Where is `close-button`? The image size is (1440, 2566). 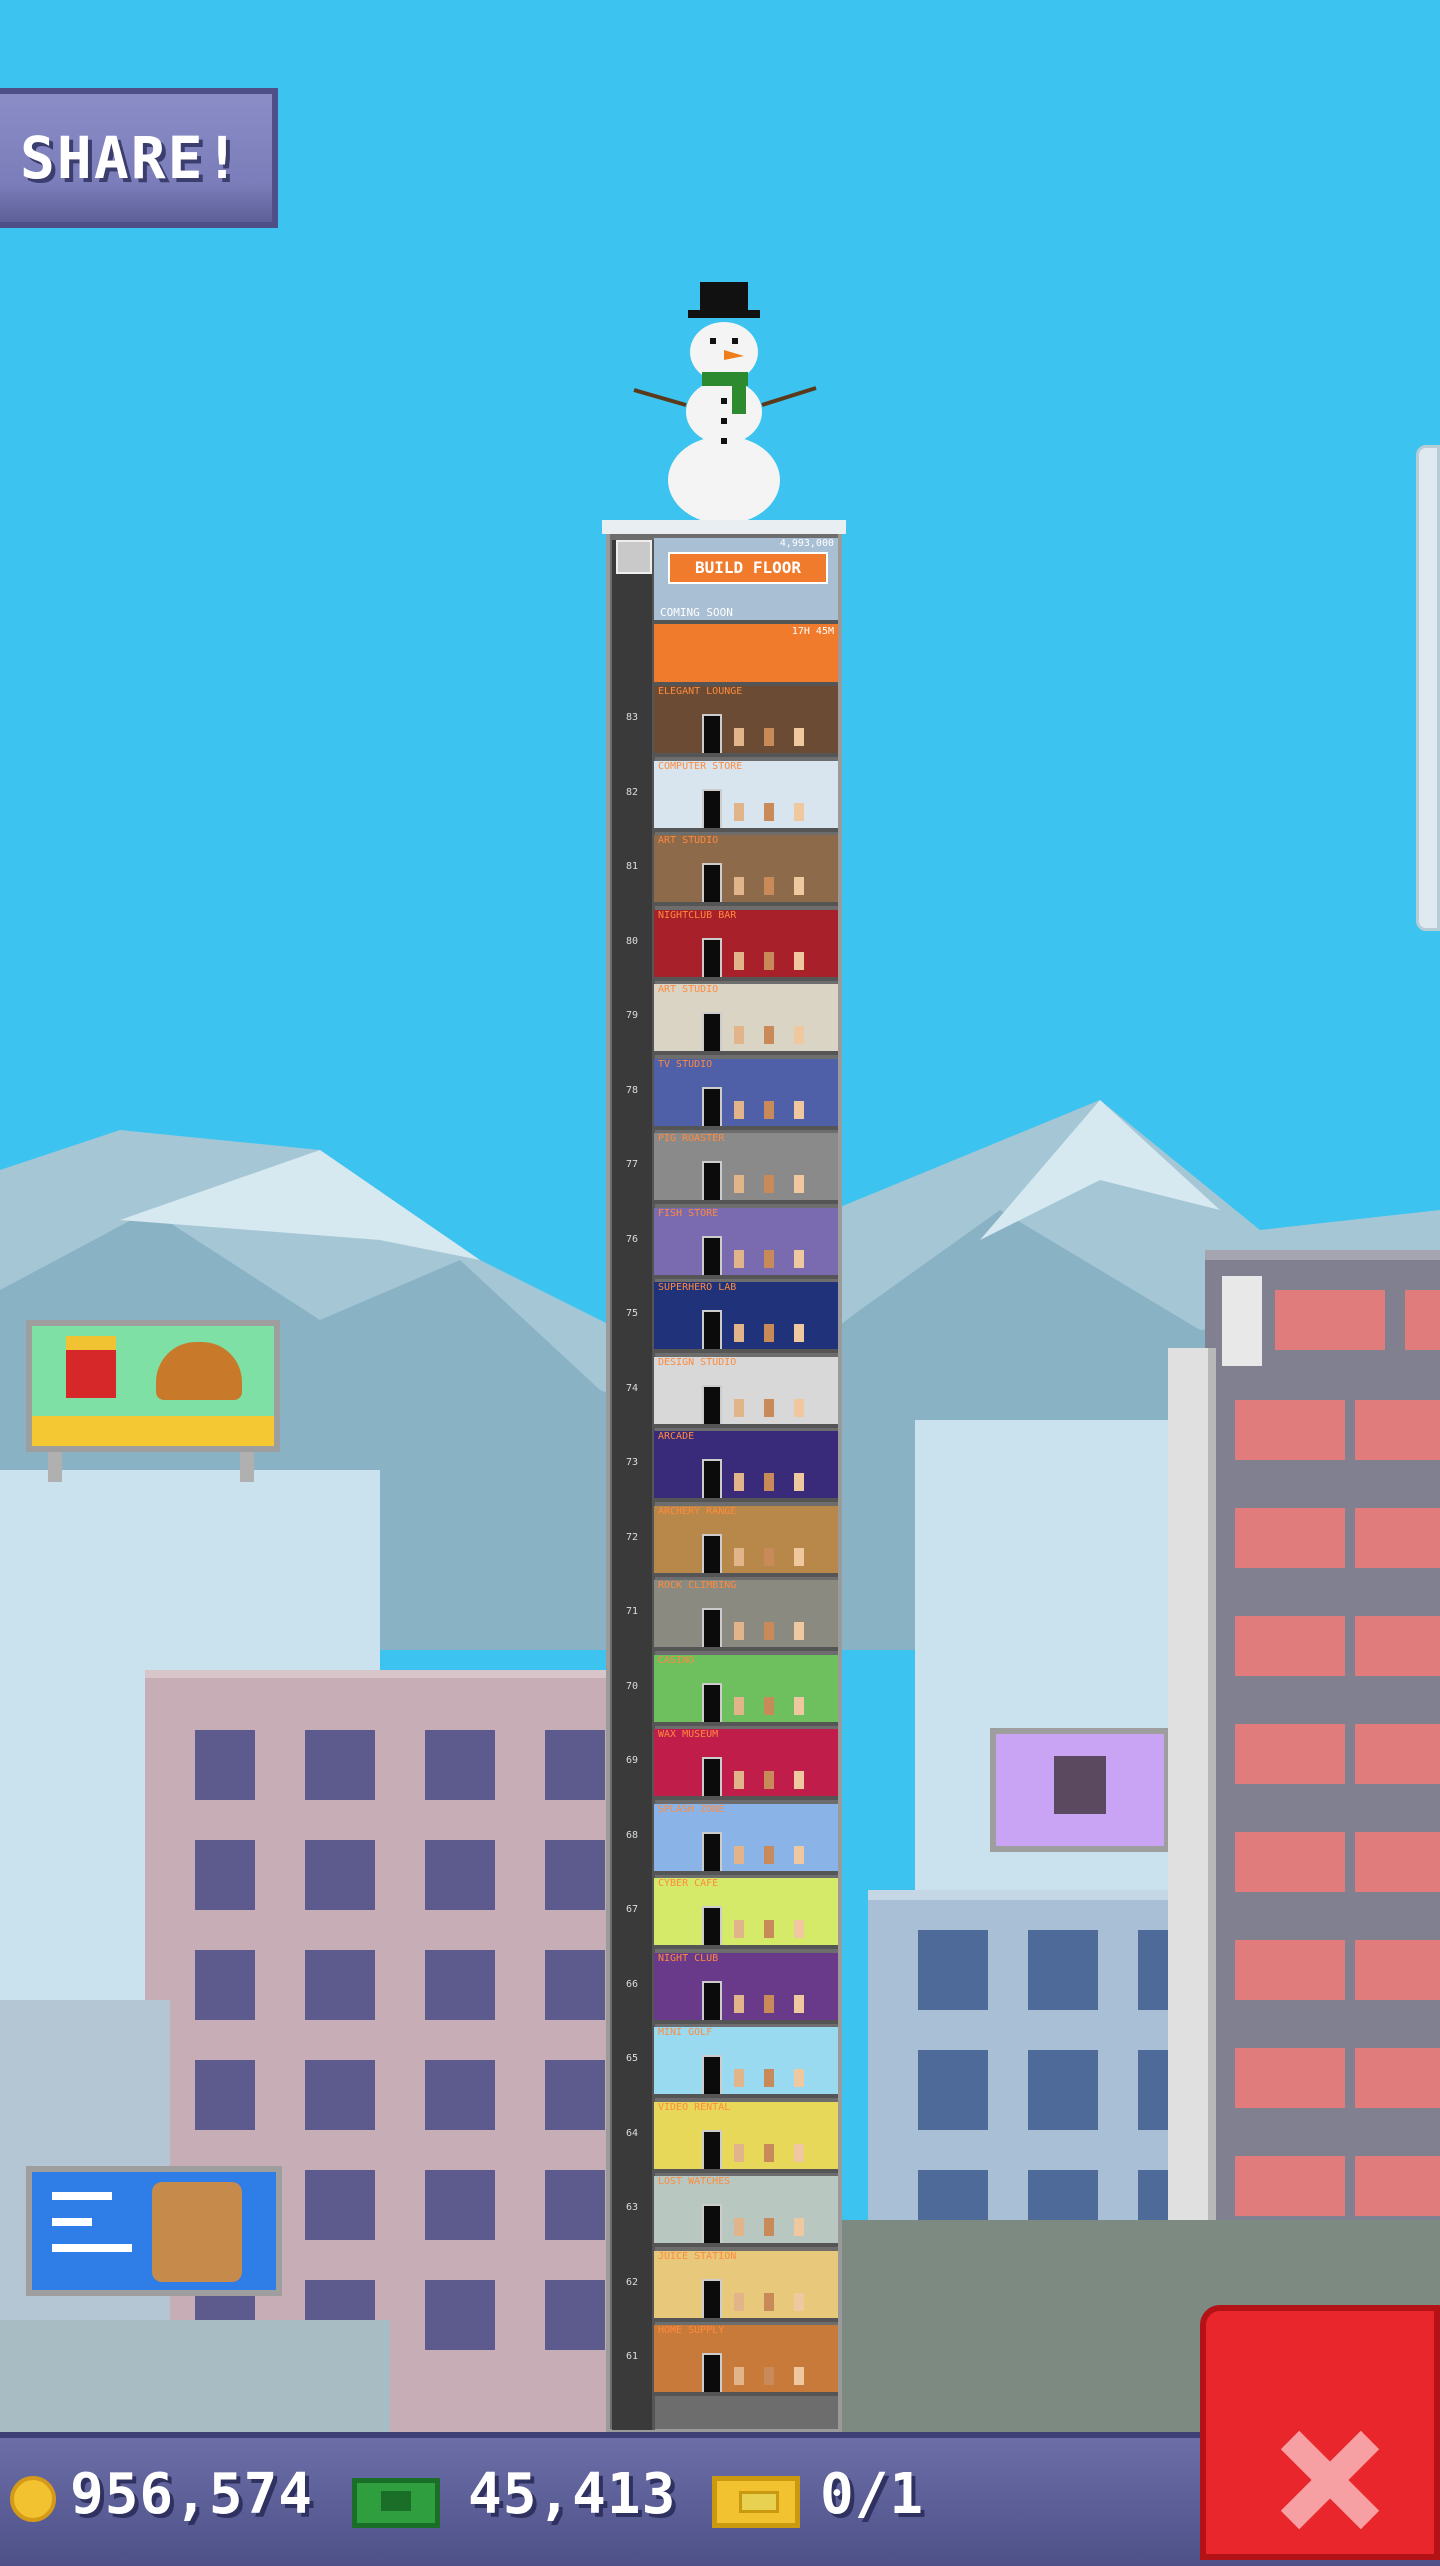
close-button is located at coordinates (1320, 2432).